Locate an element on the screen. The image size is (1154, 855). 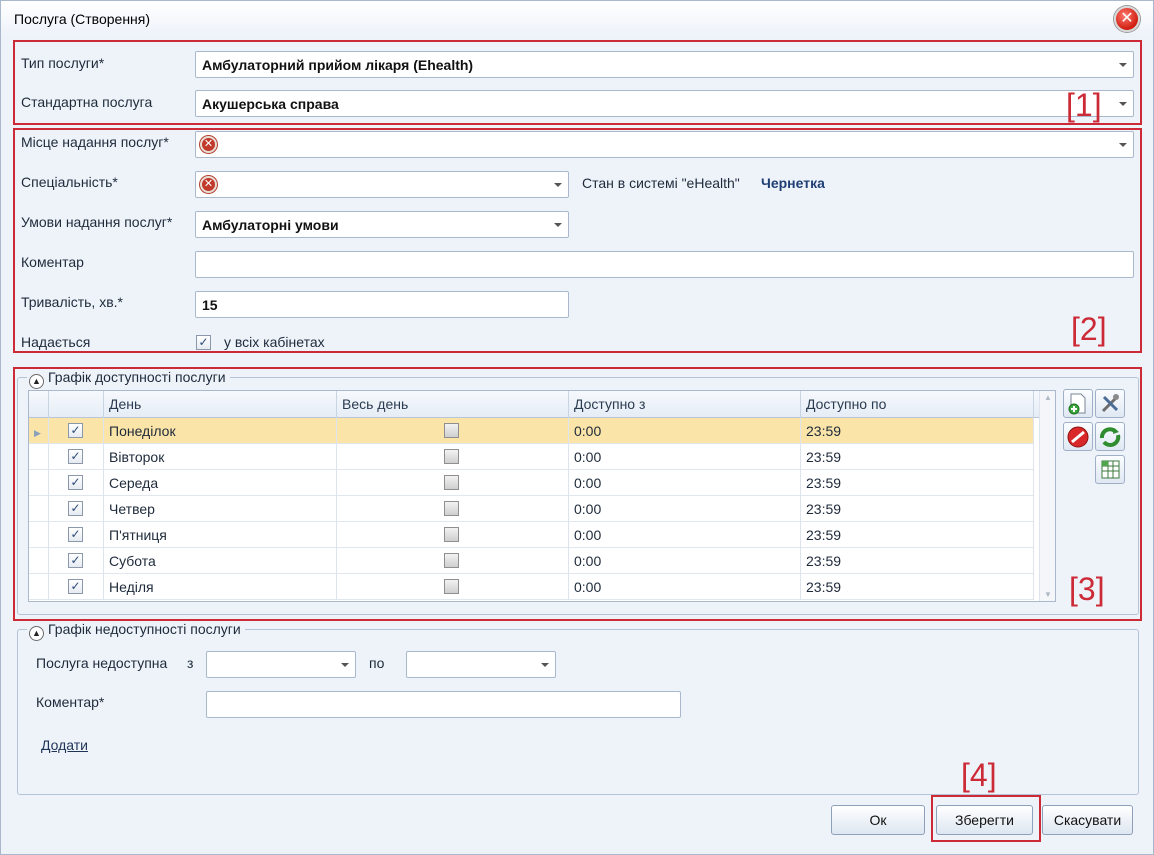
edit-row-button is located at coordinates (1110, 403).